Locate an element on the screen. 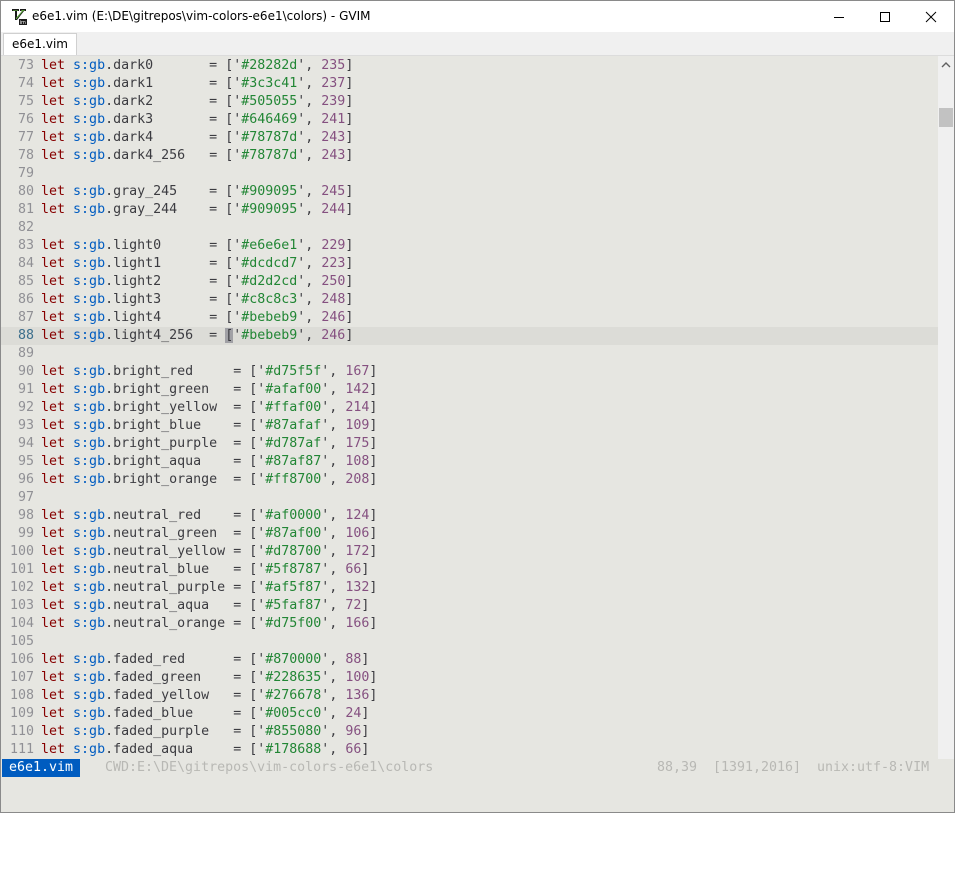  color-number: 214 is located at coordinates (357, 407).